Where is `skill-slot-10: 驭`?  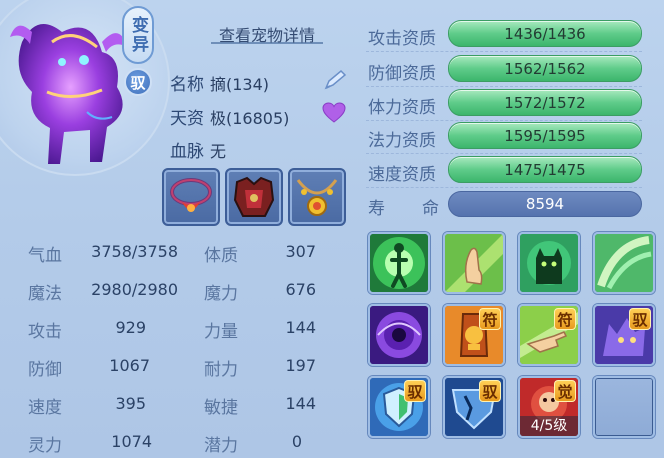 skill-slot-10: 驭 is located at coordinates (474, 407).